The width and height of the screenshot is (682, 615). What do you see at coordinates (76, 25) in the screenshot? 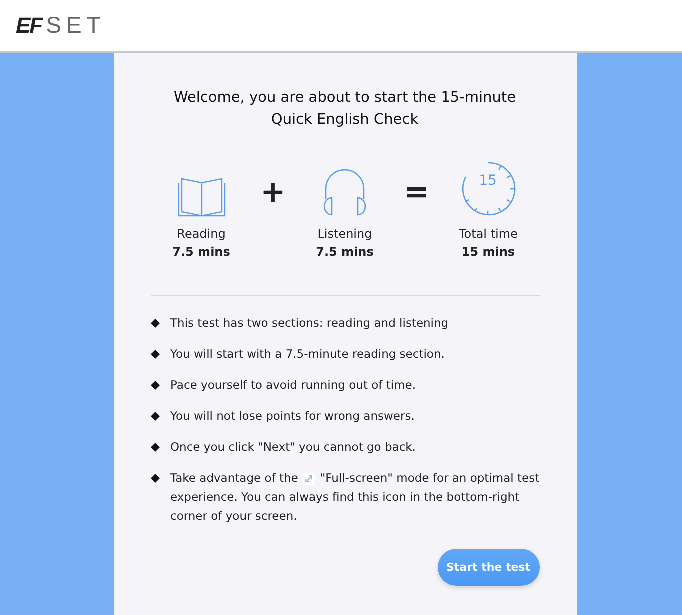
I see `logo-text: SET` at bounding box center [76, 25].